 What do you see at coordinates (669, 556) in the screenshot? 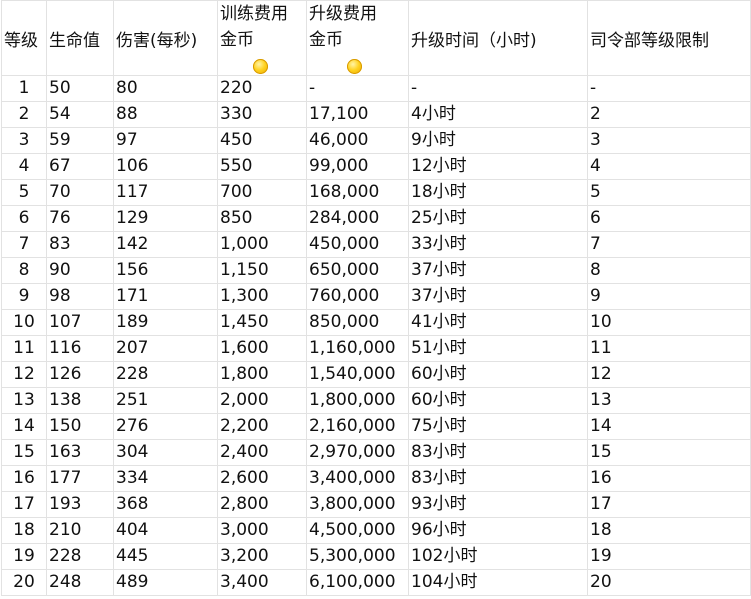
I see `cell-hq-level: 19` at bounding box center [669, 556].